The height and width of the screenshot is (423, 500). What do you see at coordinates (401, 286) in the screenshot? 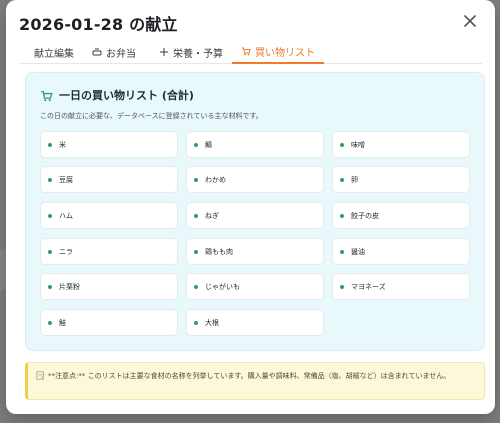
I see `ingredient-item: マヨネーズ` at bounding box center [401, 286].